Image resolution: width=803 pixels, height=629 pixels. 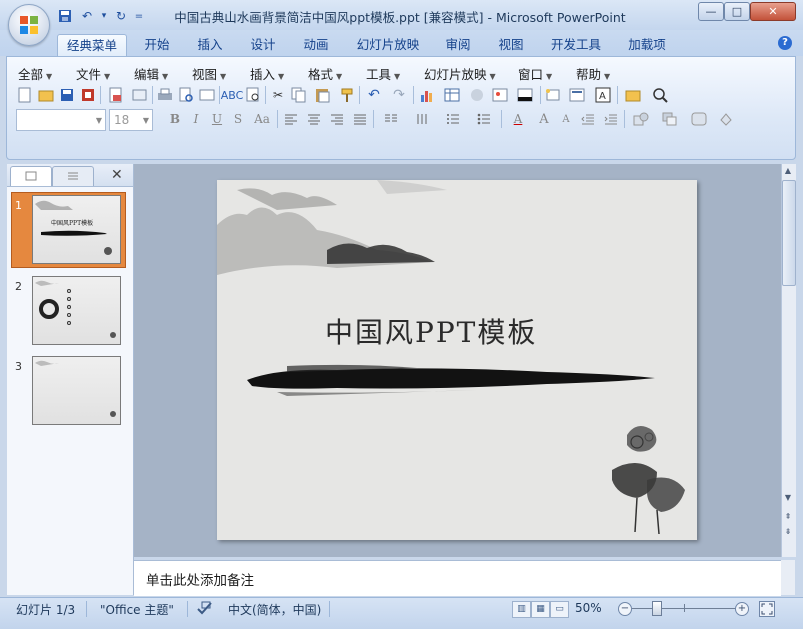 What do you see at coordinates (603, 95) in the screenshot?
I see `text-box-icon: A` at bounding box center [603, 95].